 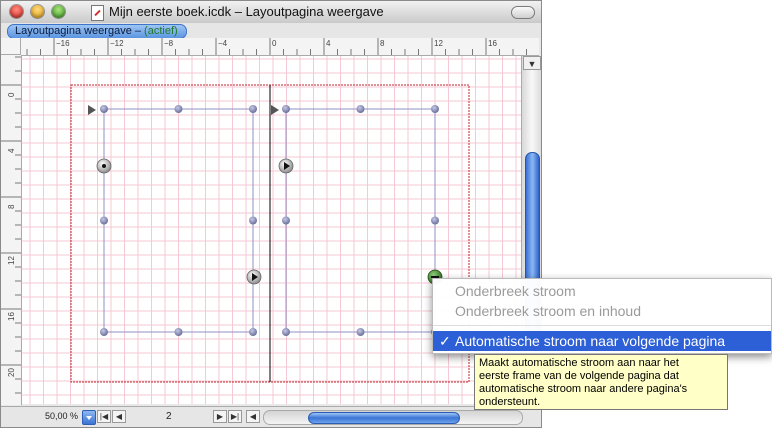 I want to click on zoom-level: 50,00 %, so click(x=62, y=416).